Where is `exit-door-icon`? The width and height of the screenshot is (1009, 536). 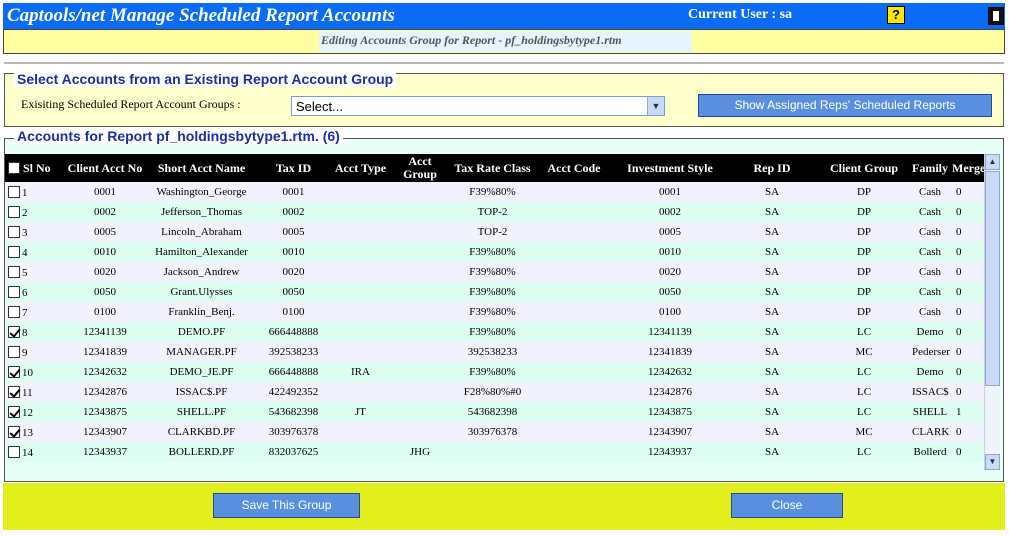 exit-door-icon is located at coordinates (996, 16).